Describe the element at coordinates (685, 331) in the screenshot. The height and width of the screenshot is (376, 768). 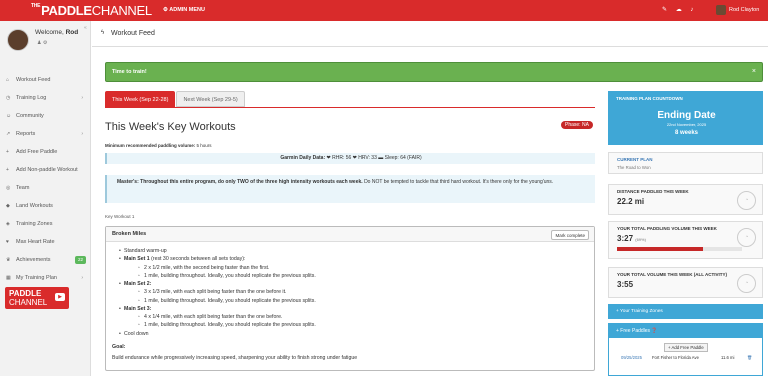
I see `free-paddles-header: + Free Paddles ❓` at that location.